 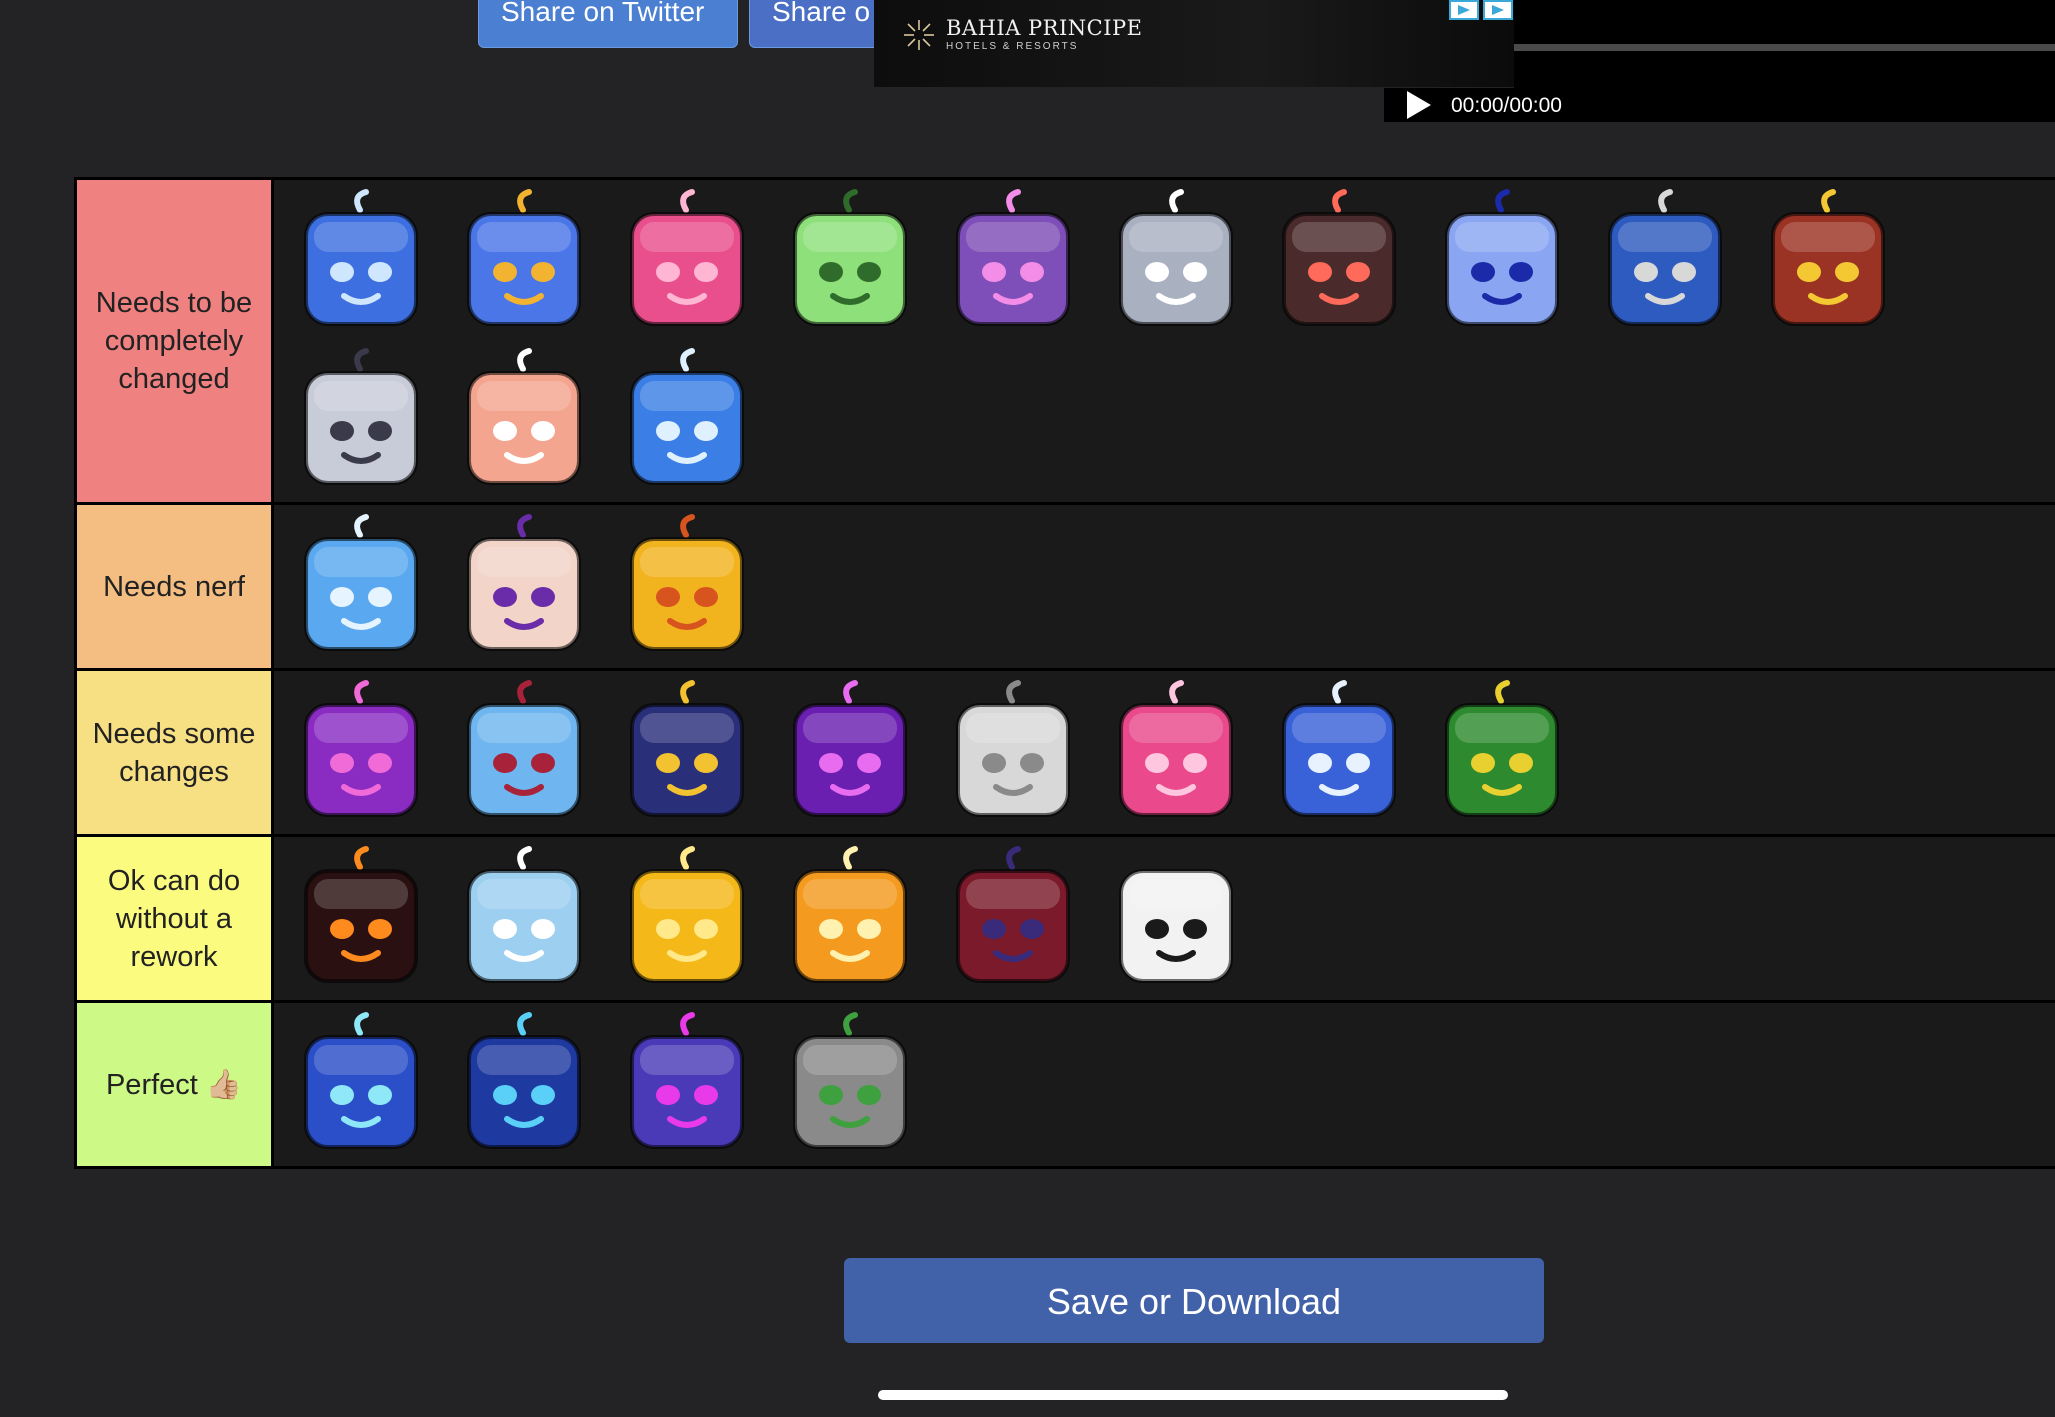 I want to click on dough-skull-fruit-icon, so click(x=523, y=589).